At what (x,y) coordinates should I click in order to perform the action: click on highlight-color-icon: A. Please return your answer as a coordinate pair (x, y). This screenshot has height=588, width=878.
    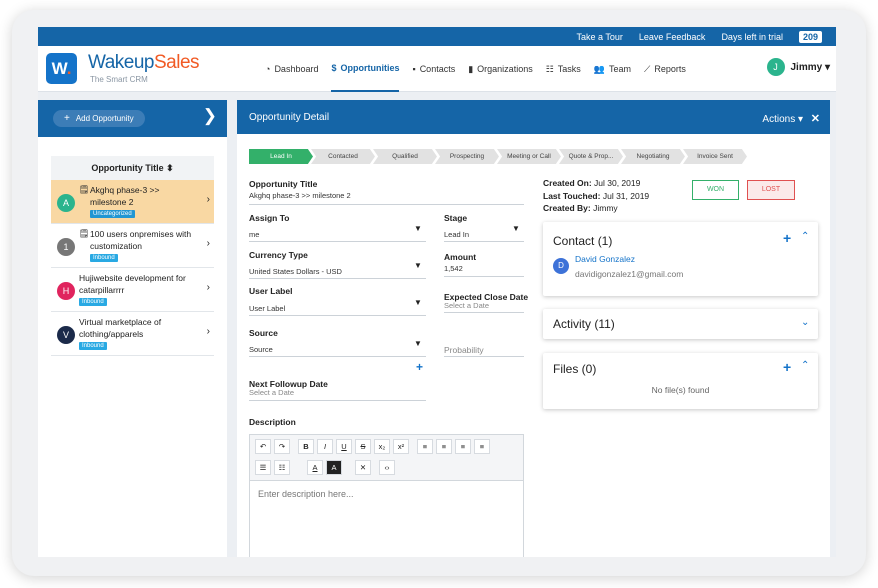
    Looking at the image, I should click on (334, 467).